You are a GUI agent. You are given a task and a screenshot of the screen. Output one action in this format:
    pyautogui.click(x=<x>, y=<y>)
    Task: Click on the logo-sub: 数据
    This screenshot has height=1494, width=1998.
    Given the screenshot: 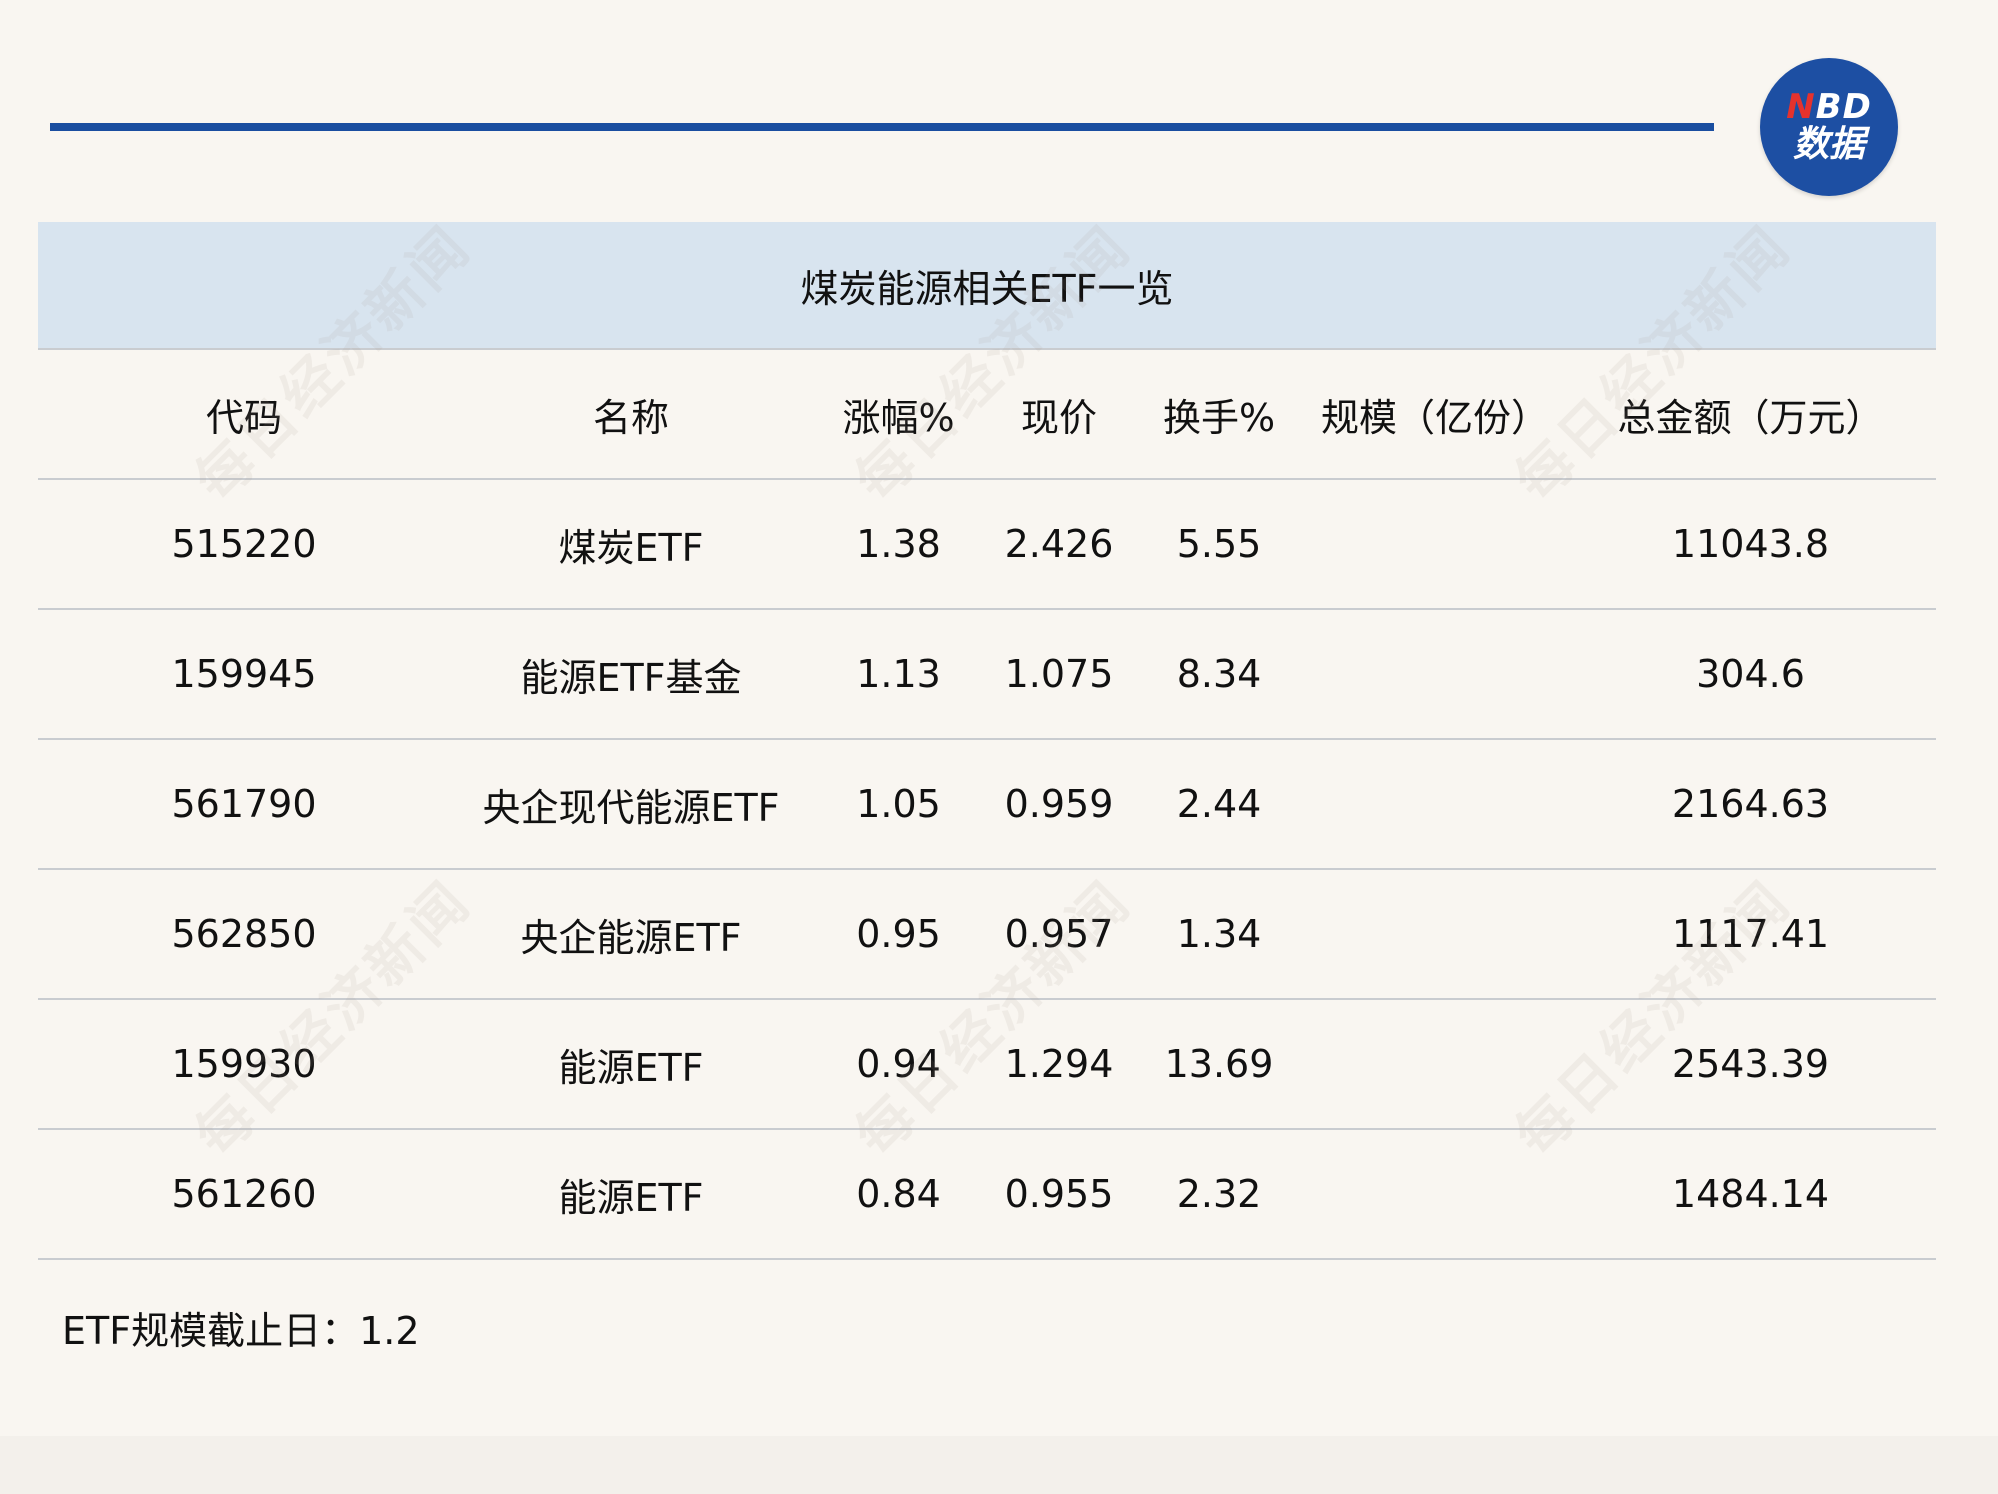 What is the action you would take?
    pyautogui.click(x=1828, y=144)
    